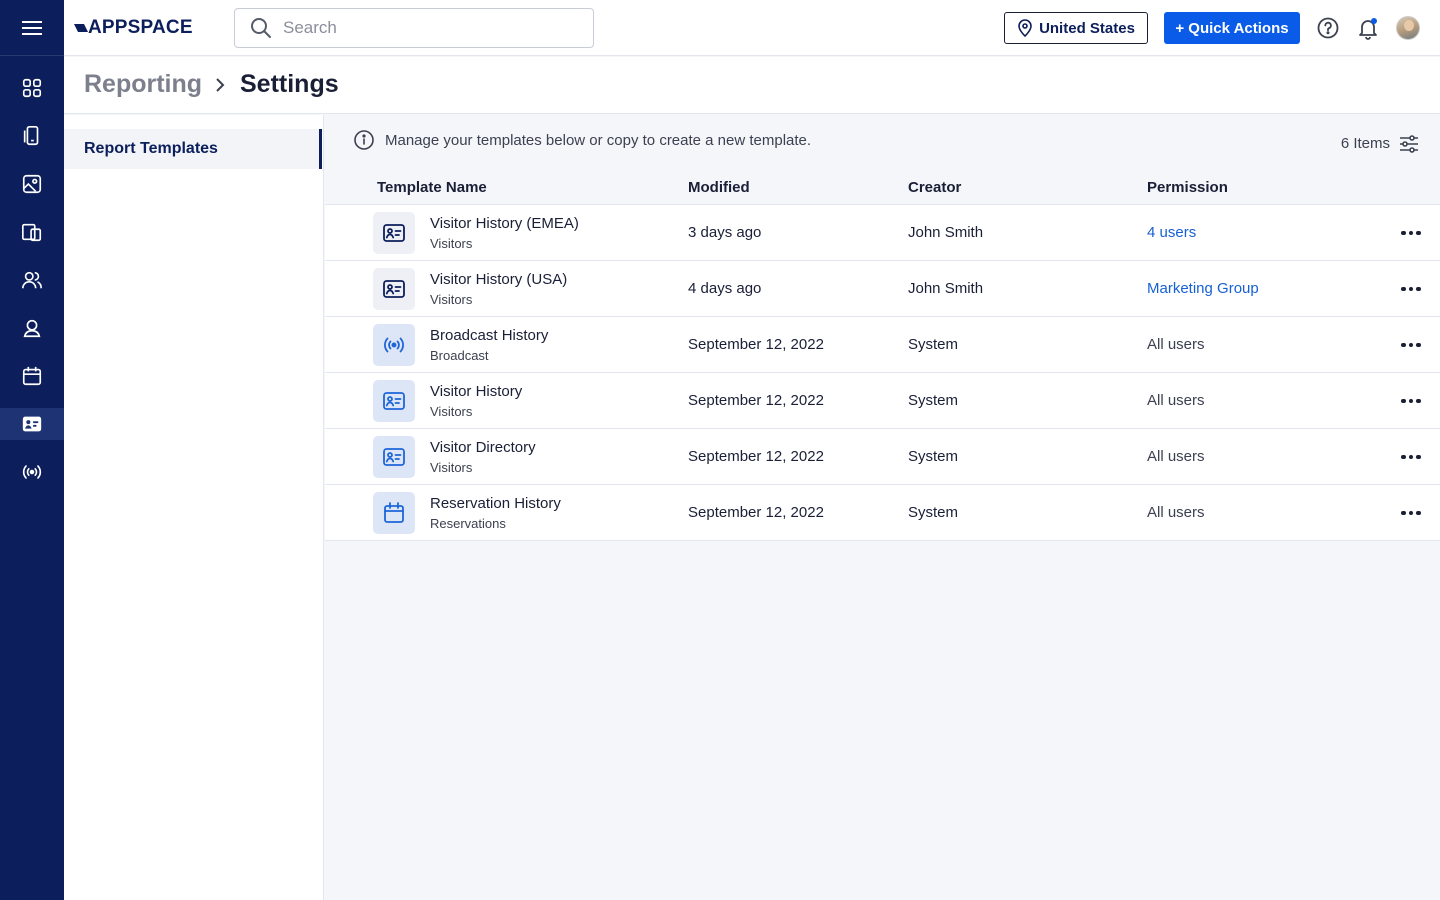 The image size is (1440, 900). Describe the element at coordinates (752, 85) in the screenshot. I see `breadcrumb: Reporting Settings` at that location.